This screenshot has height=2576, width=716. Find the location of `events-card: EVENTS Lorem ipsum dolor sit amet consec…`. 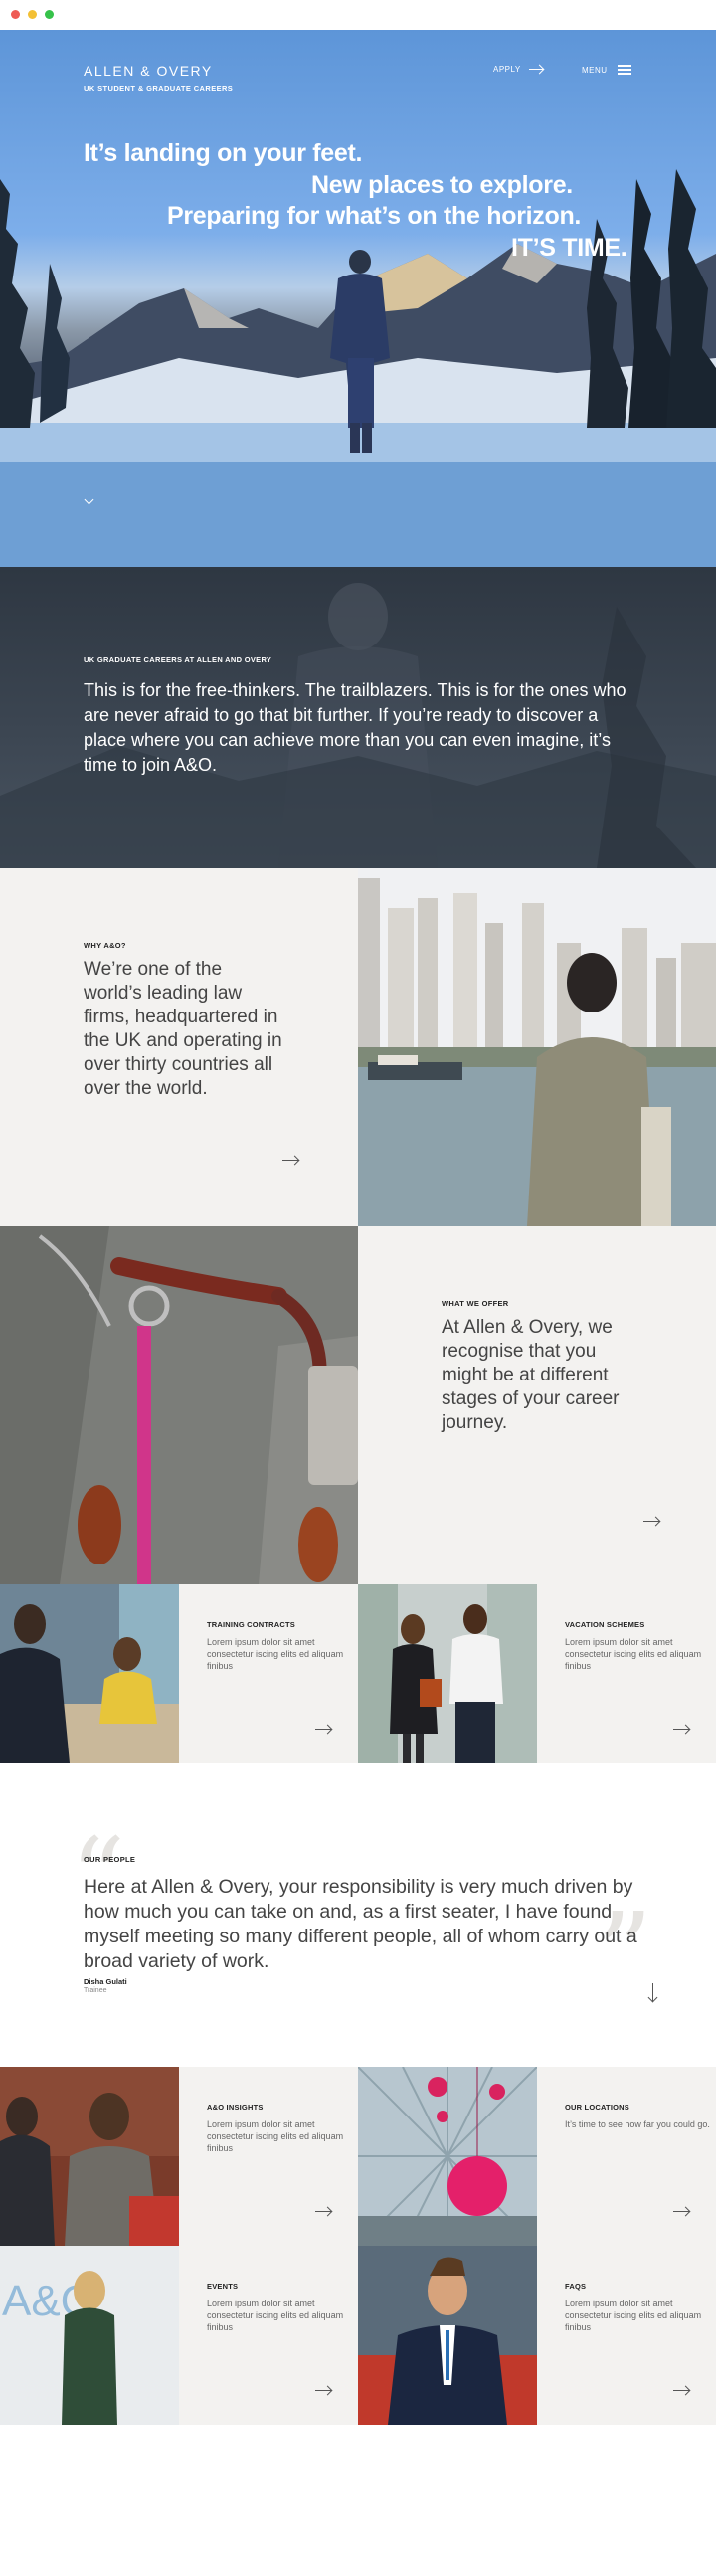

events-card: EVENTS Lorem ipsum dolor sit amet consec… is located at coordinates (268, 2335).